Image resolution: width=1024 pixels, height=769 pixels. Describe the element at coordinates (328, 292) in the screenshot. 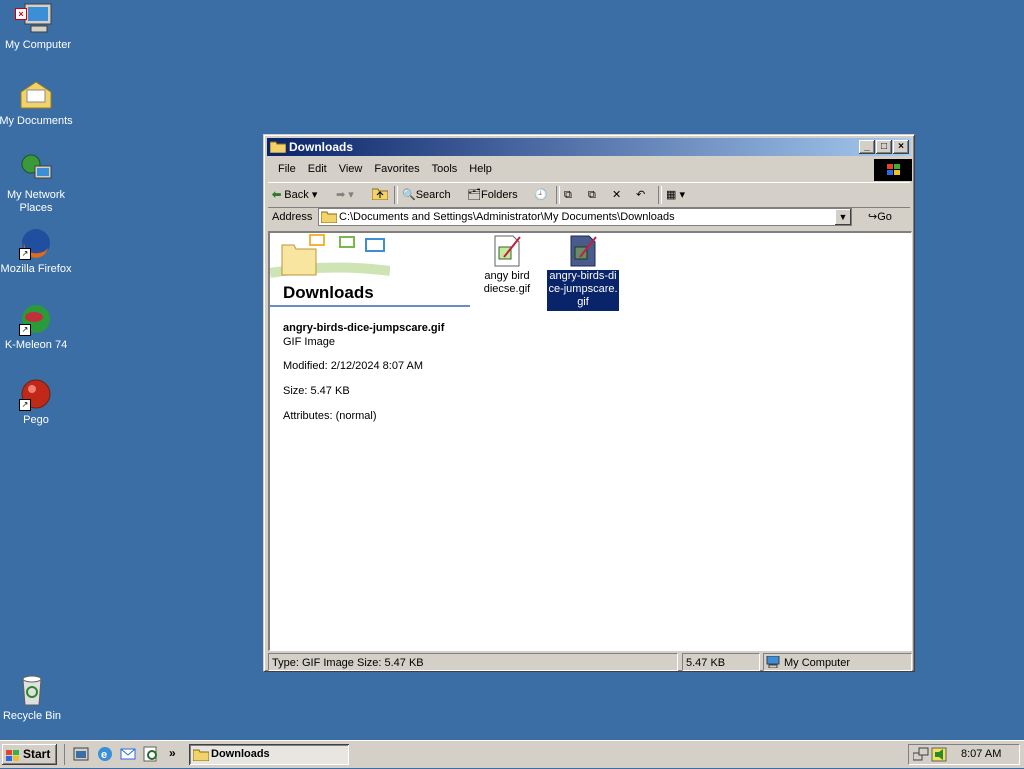

I see `panel-heading: Downloads` at that location.